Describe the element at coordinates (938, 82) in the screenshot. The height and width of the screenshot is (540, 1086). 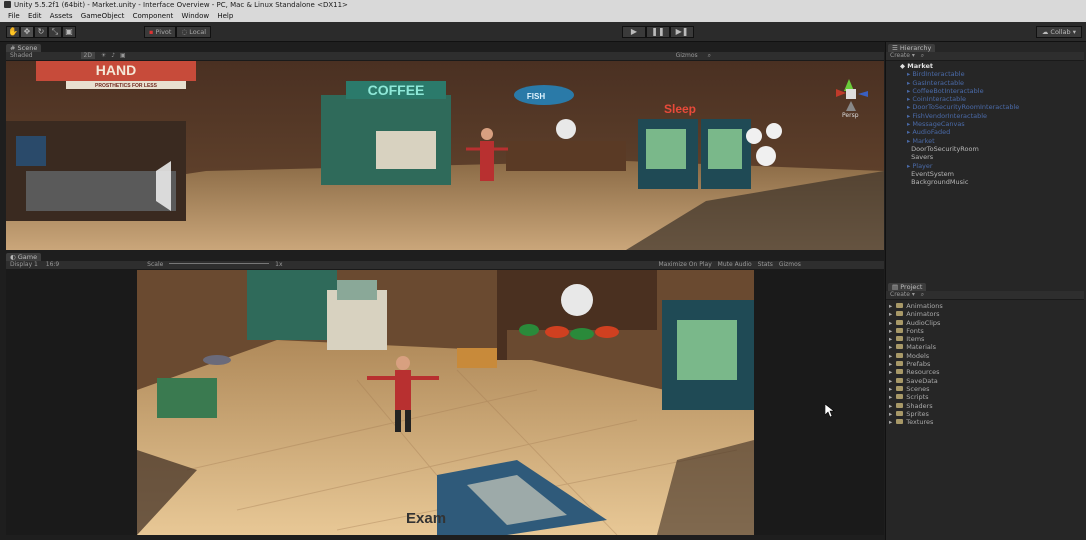
I see `hierarchy-item-label: GasInteractable` at that location.